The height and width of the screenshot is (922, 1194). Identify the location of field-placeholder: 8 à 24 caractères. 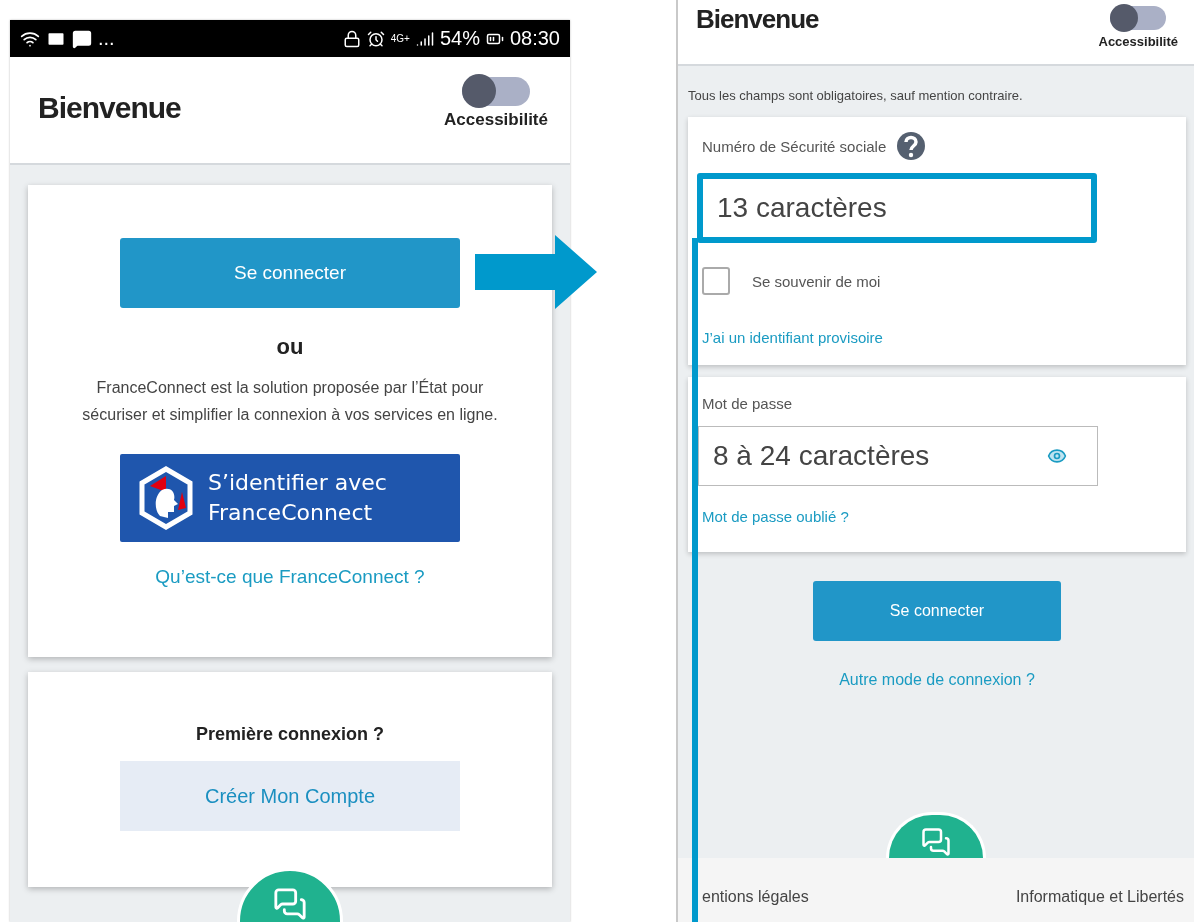
(821, 456).